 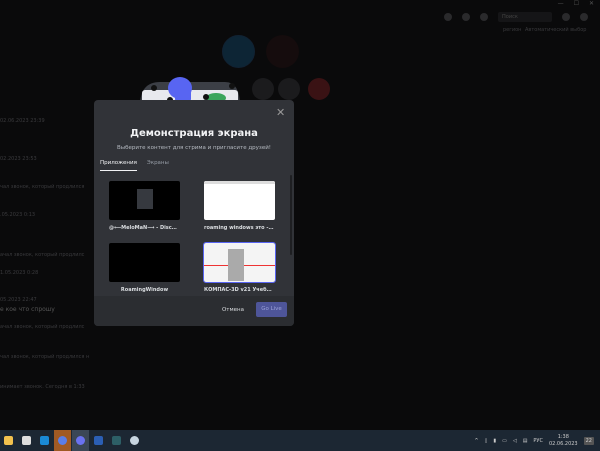 I want to click on region-label: регион, so click(x=512, y=30).